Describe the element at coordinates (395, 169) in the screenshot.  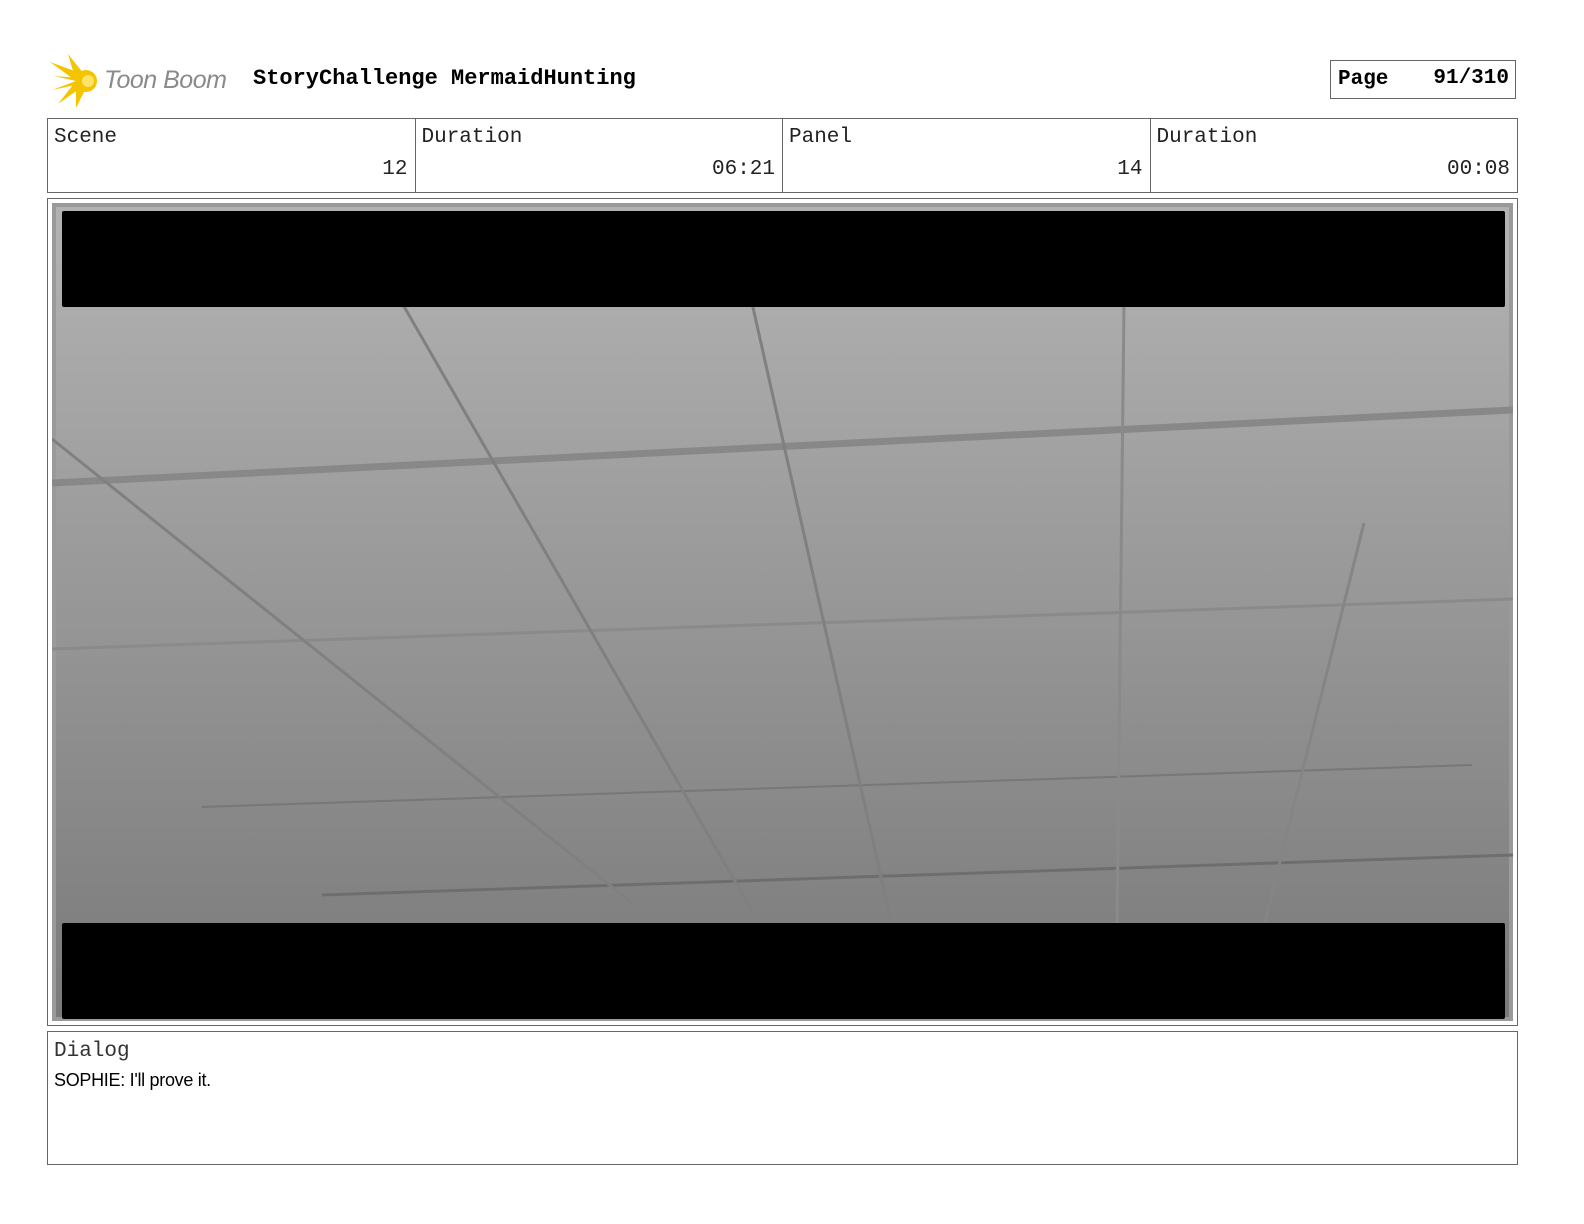
I see `scene-value: 12` at that location.